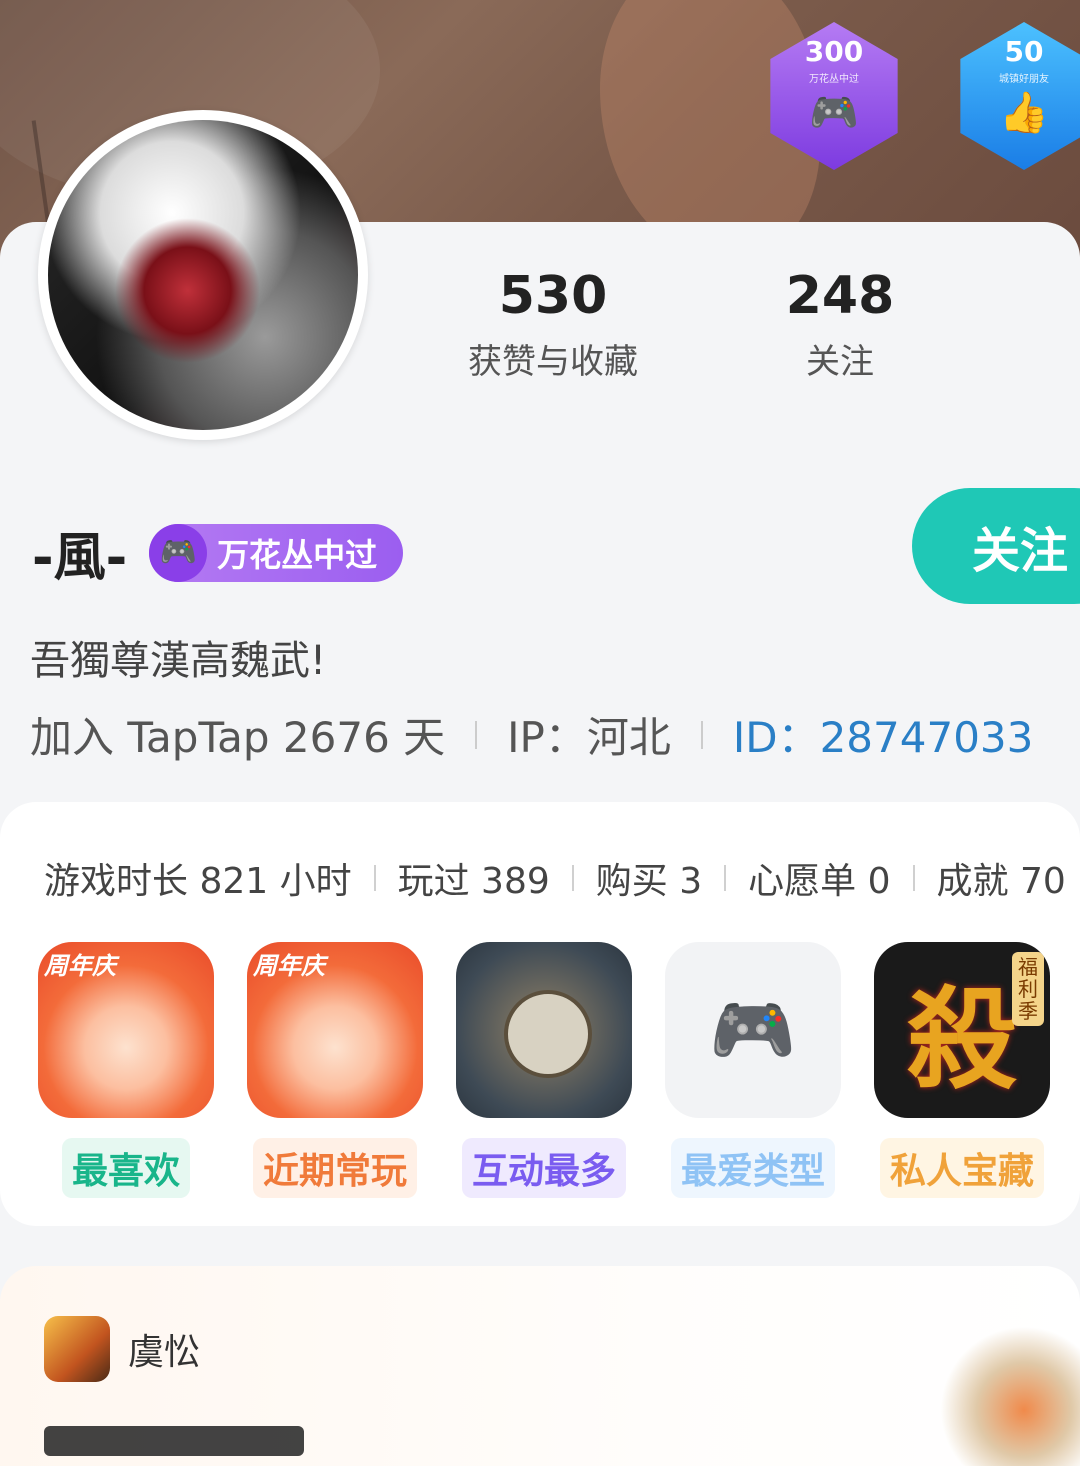 Image resolution: width=1080 pixels, height=1466 pixels. Describe the element at coordinates (1024, 51) in the screenshot. I see `badge-number: 50` at that location.